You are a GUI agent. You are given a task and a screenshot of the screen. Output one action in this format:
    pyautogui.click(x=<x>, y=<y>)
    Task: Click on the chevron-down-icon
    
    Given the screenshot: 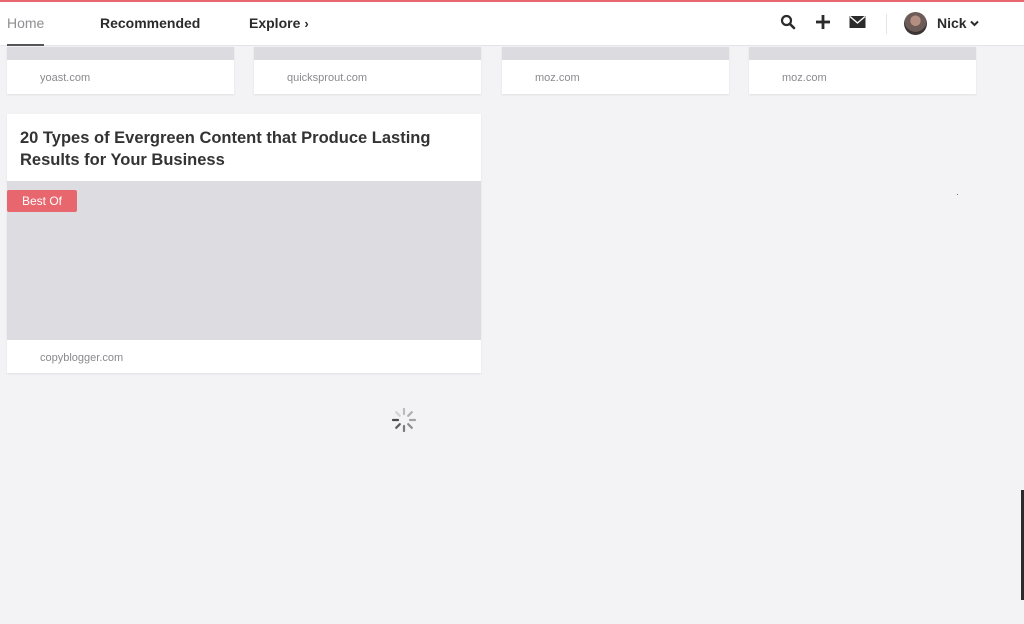 What is the action you would take?
    pyautogui.click(x=974, y=23)
    